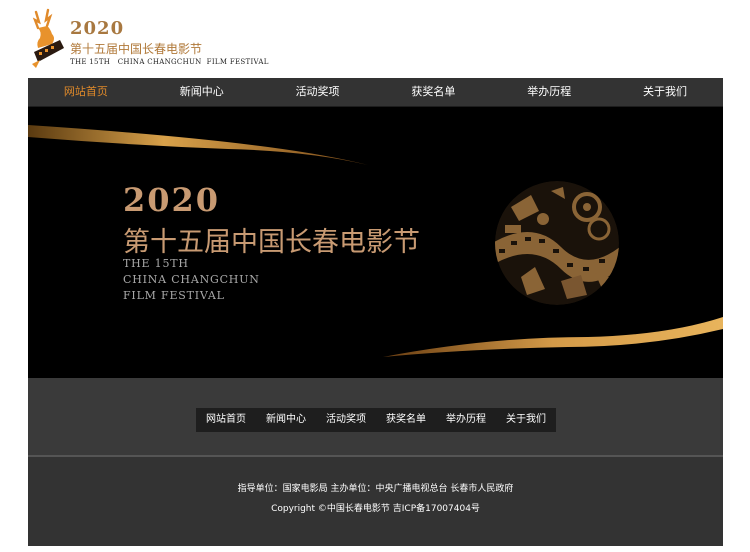  Describe the element at coordinates (433, 92) in the screenshot. I see `nav-item-winners: 获奖名单` at that location.